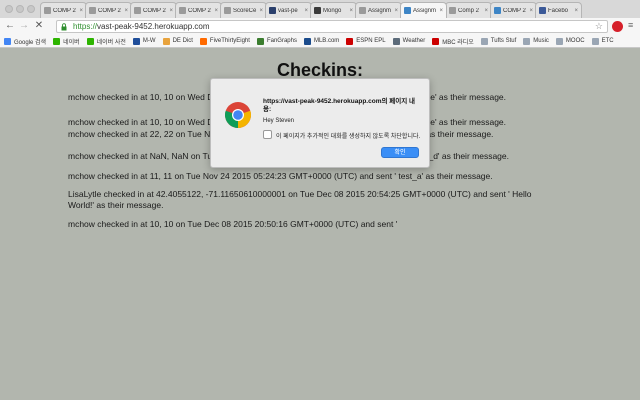  I want to click on block-dialogs-label: 이 페이지가 추가적인 대화를 생성하지 않도록 차단합니다., so click(348, 137).